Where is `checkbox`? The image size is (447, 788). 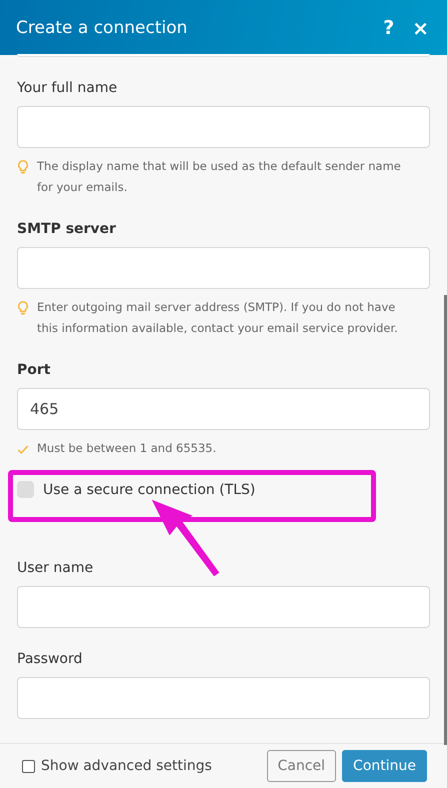 checkbox is located at coordinates (25, 489).